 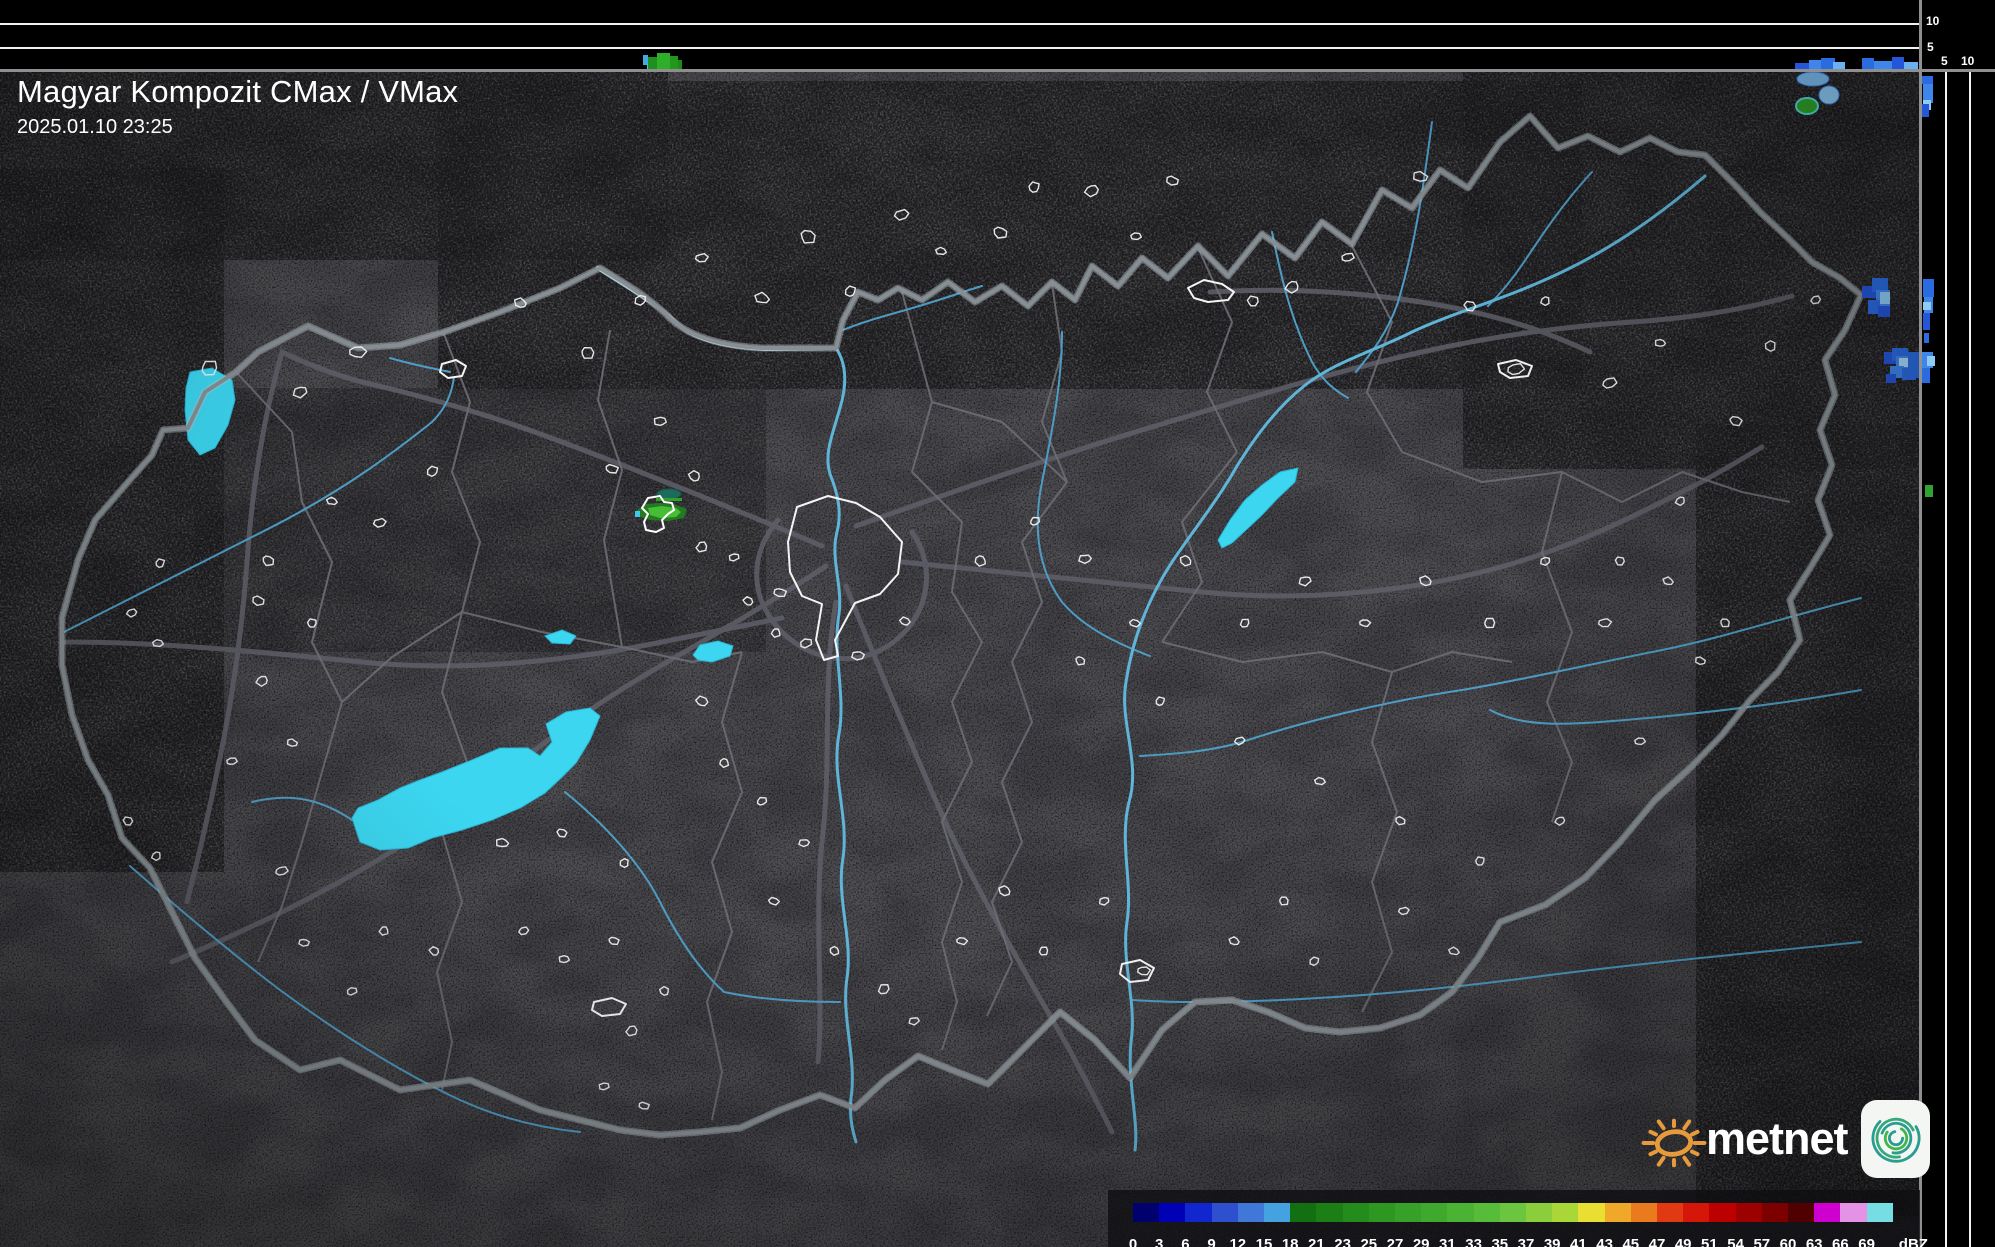 I want to click on dbz-label: 33, so click(x=1473, y=1241).